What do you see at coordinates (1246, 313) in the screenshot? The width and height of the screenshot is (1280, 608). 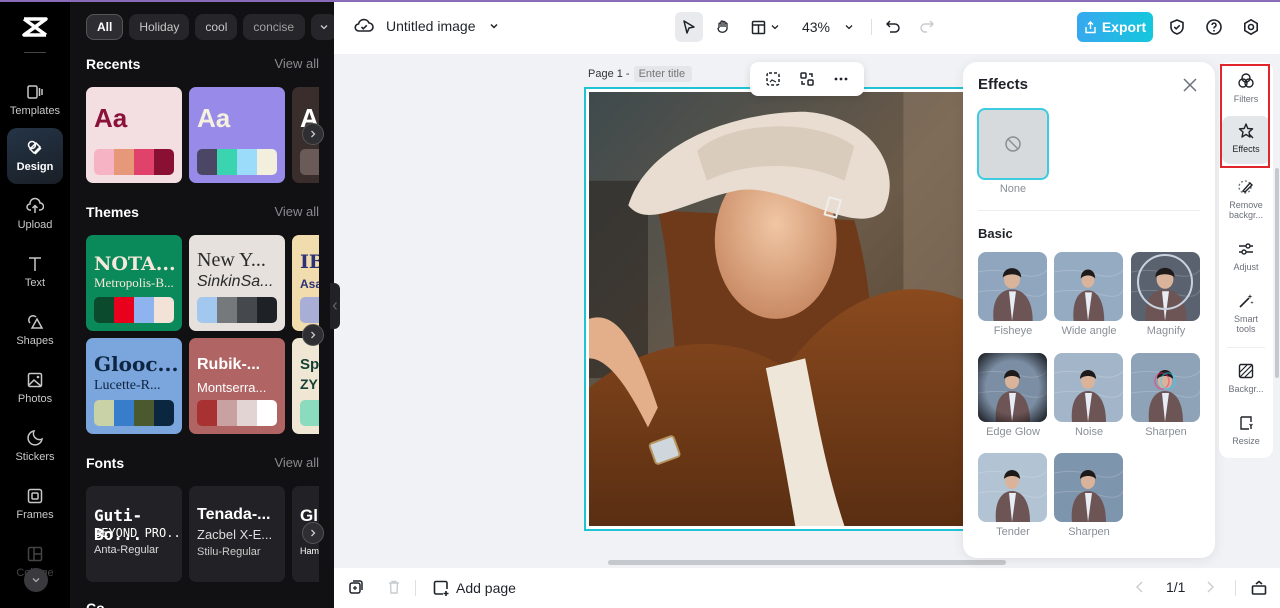 I see `tool-smart-tools: Smart tools` at bounding box center [1246, 313].